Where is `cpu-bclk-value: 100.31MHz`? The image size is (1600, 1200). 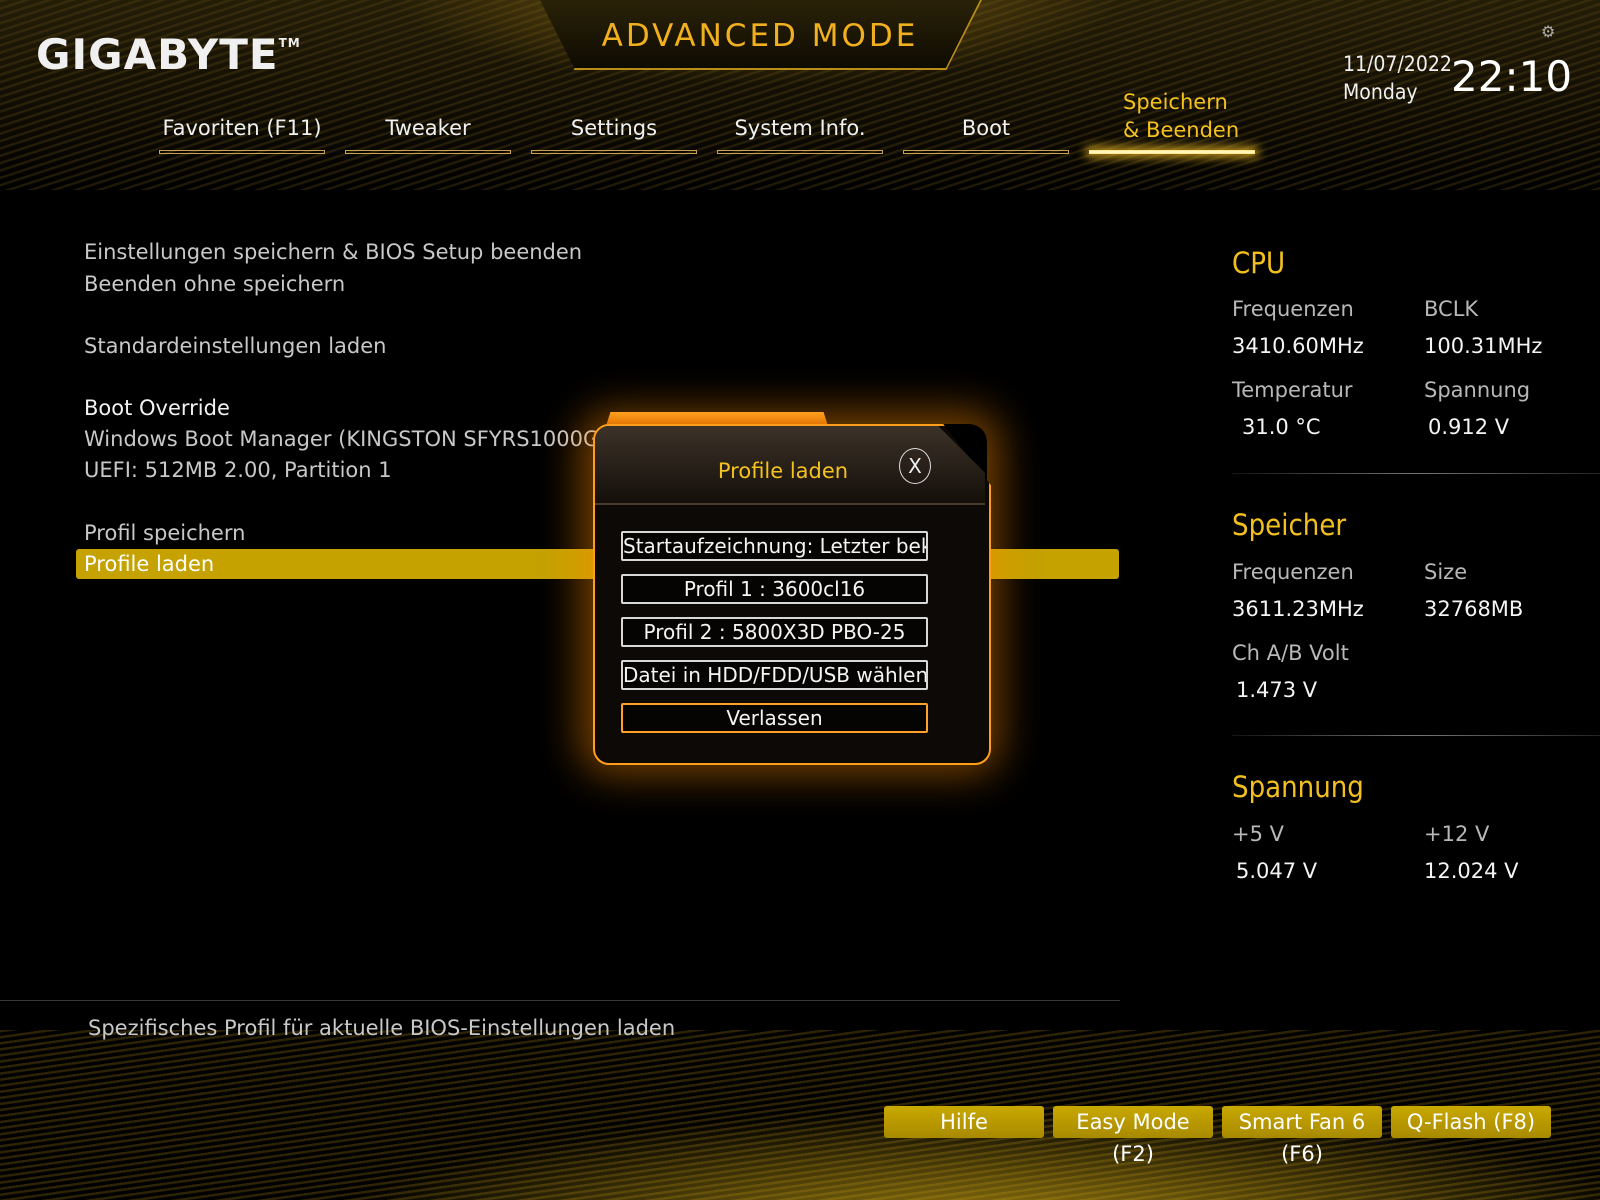
cpu-bclk-value: 100.31MHz is located at coordinates (1483, 346).